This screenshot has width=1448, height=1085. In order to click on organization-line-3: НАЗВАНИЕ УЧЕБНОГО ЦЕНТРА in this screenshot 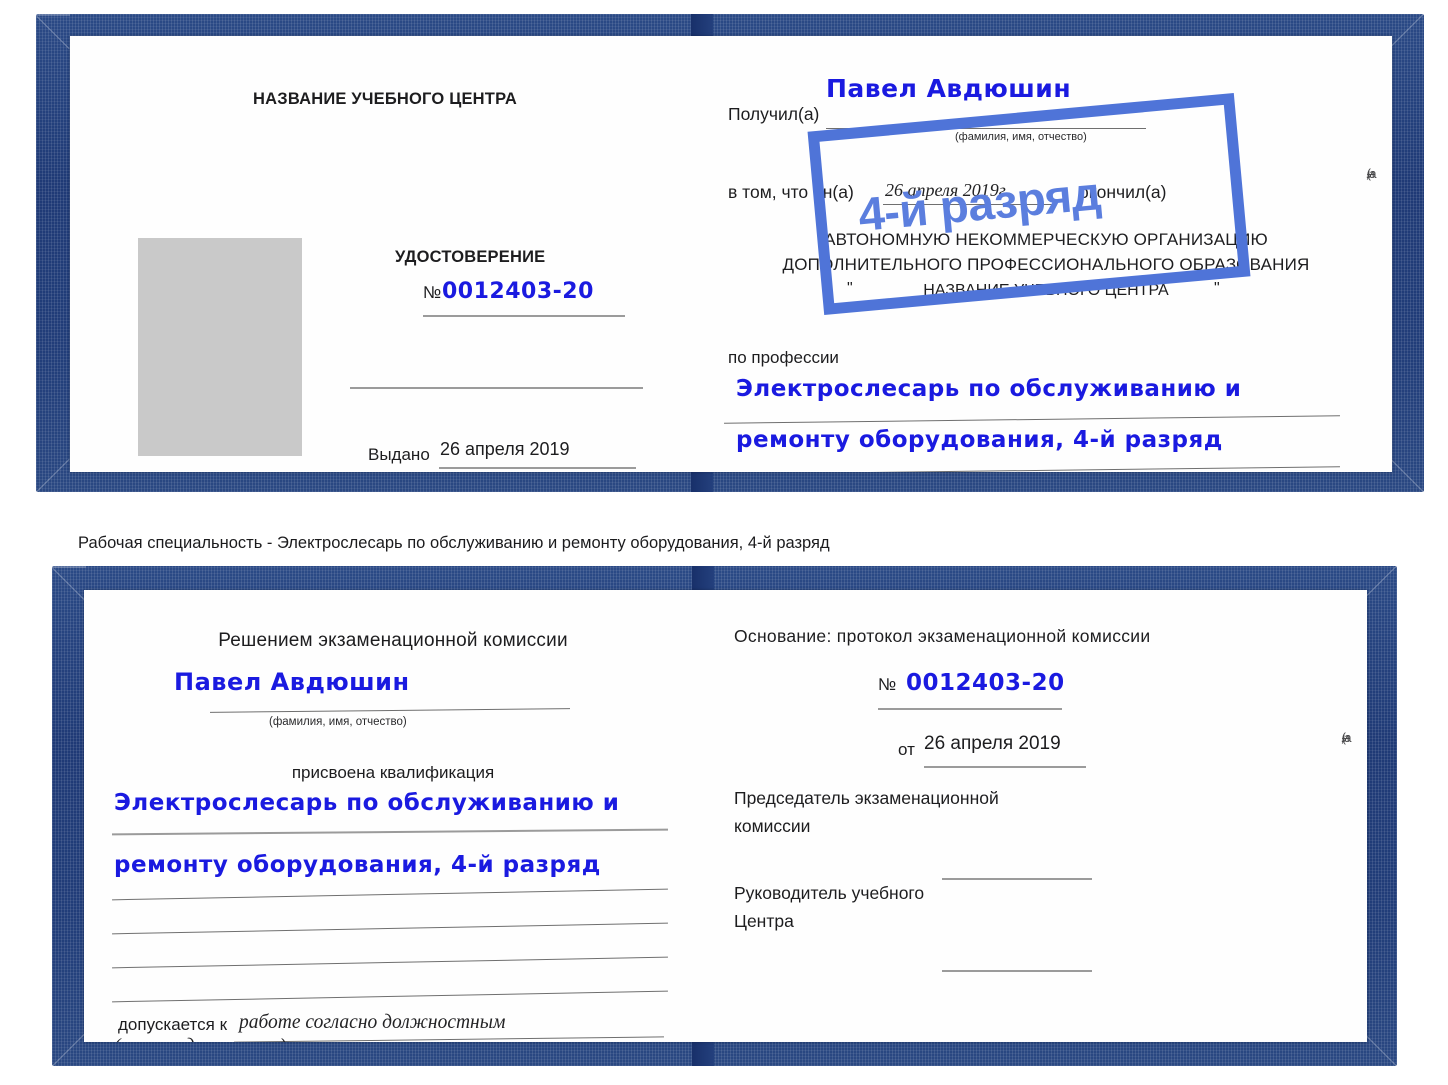, I will do `click(1046, 290)`.